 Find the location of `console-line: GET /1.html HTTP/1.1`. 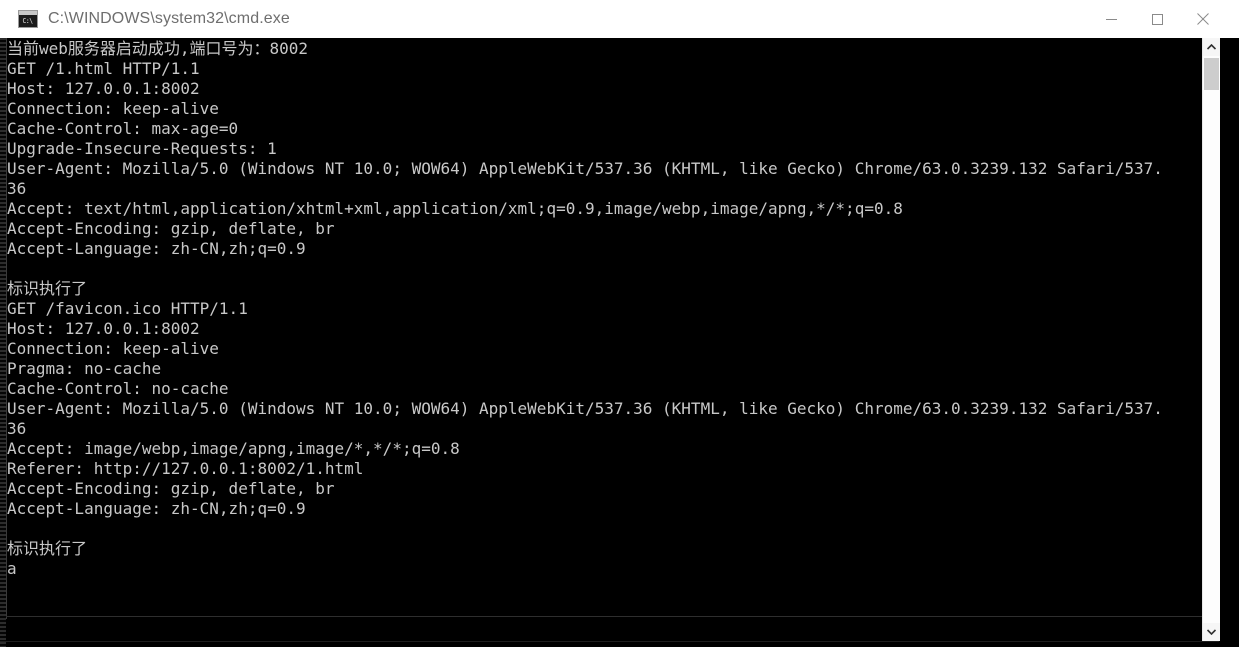

console-line: GET /1.html HTTP/1.1 is located at coordinates (103, 68).